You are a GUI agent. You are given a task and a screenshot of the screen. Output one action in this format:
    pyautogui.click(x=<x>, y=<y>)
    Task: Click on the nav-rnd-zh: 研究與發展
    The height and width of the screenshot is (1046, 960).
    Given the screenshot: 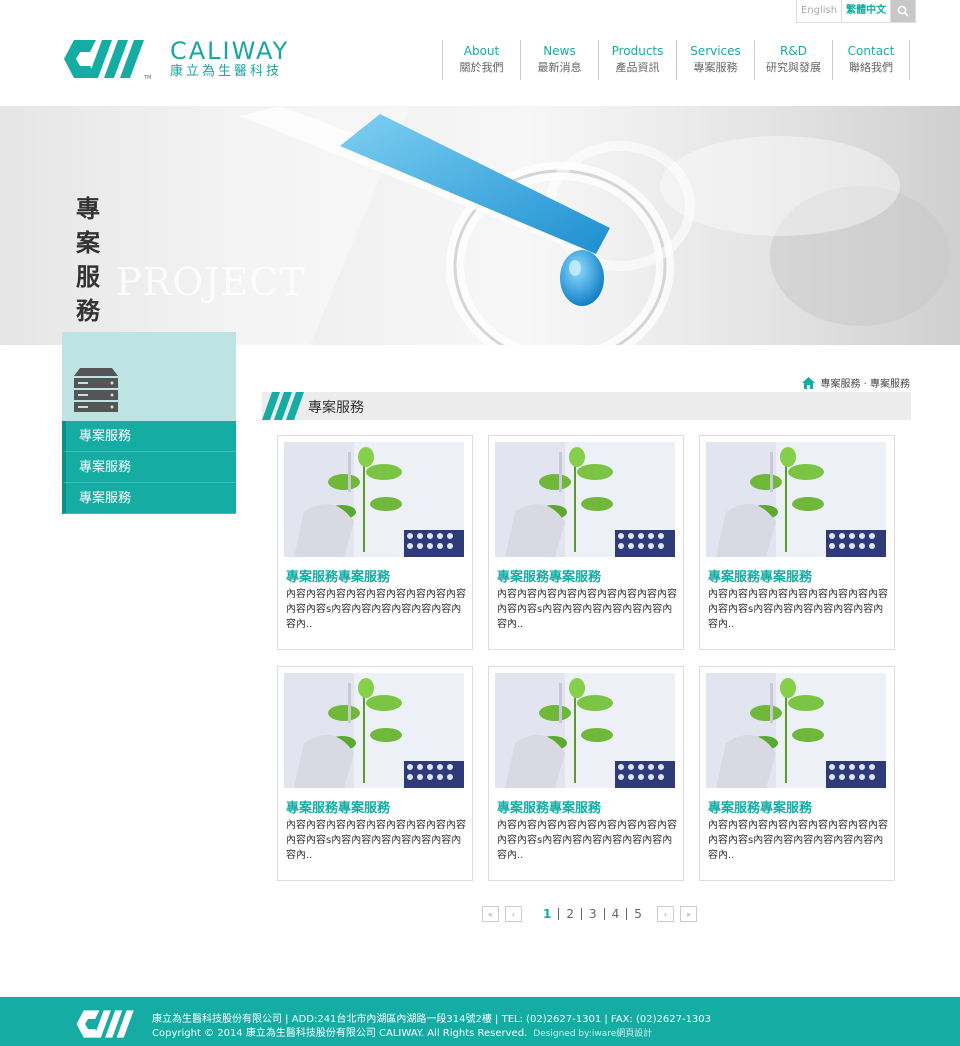 What is the action you would take?
    pyautogui.click(x=793, y=67)
    